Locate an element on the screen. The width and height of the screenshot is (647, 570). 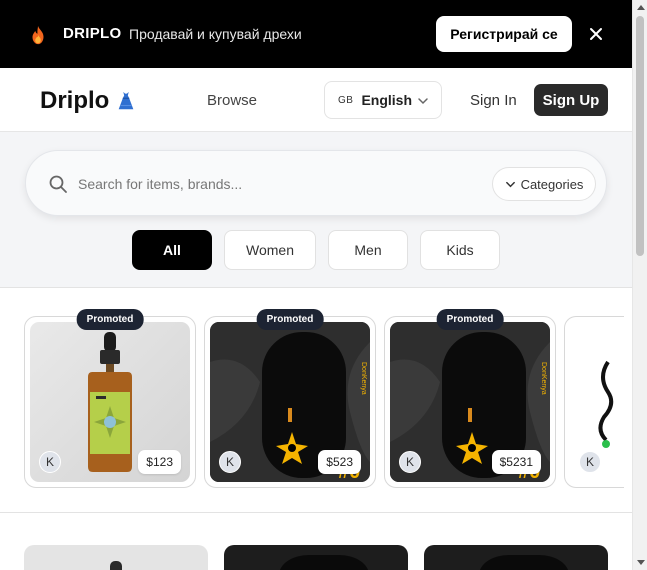
categories-button: Categories is located at coordinates (544, 184).